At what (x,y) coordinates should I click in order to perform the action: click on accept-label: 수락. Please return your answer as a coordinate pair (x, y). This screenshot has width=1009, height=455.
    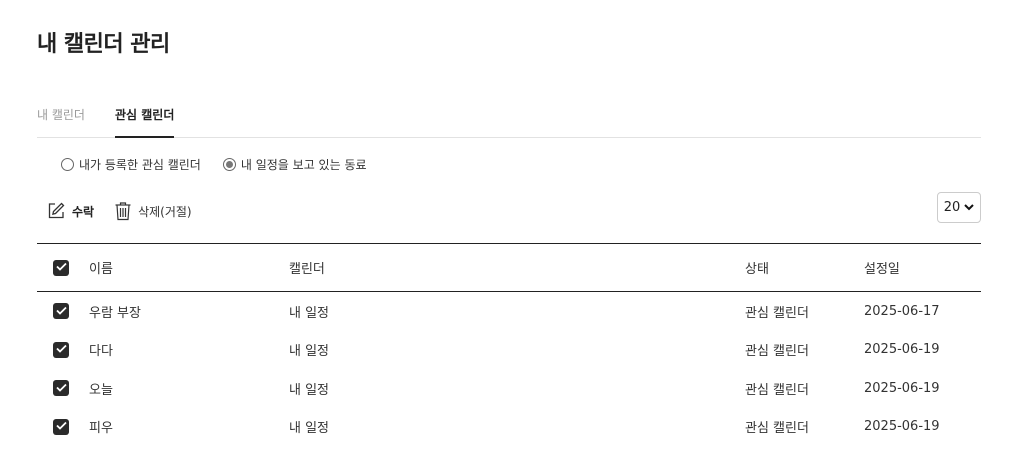
    Looking at the image, I should click on (83, 211).